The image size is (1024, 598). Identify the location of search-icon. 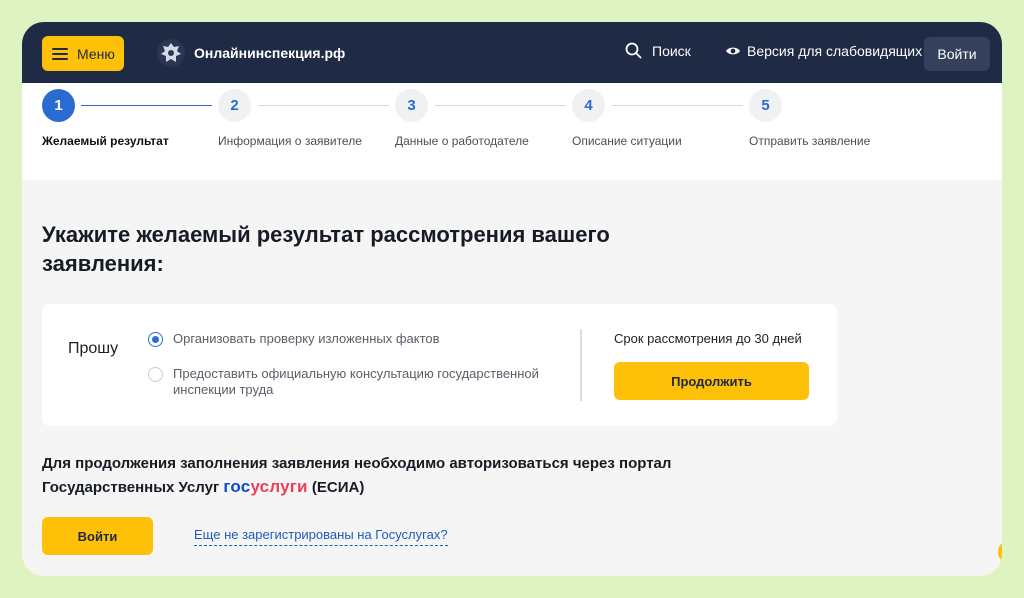
(633, 50).